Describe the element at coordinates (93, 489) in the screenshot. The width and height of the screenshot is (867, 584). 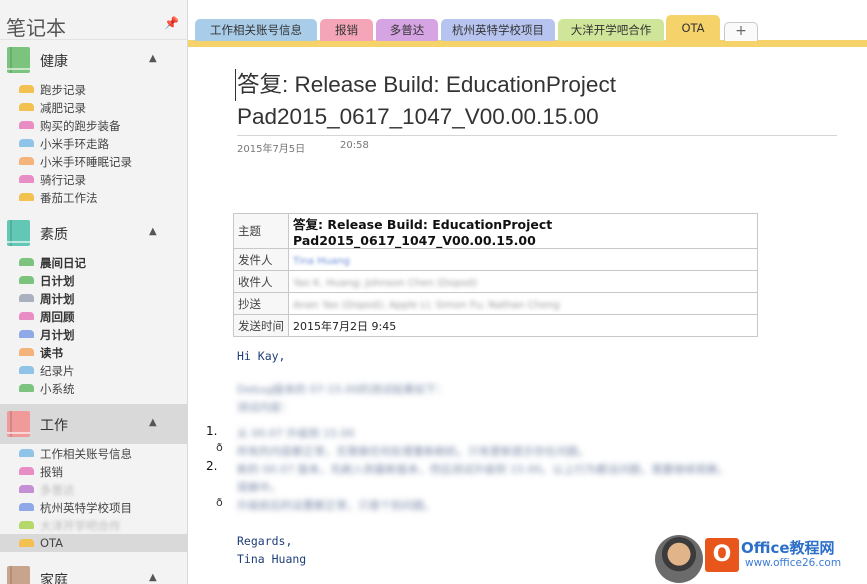
I see `sidebar-item: 多普达` at that location.